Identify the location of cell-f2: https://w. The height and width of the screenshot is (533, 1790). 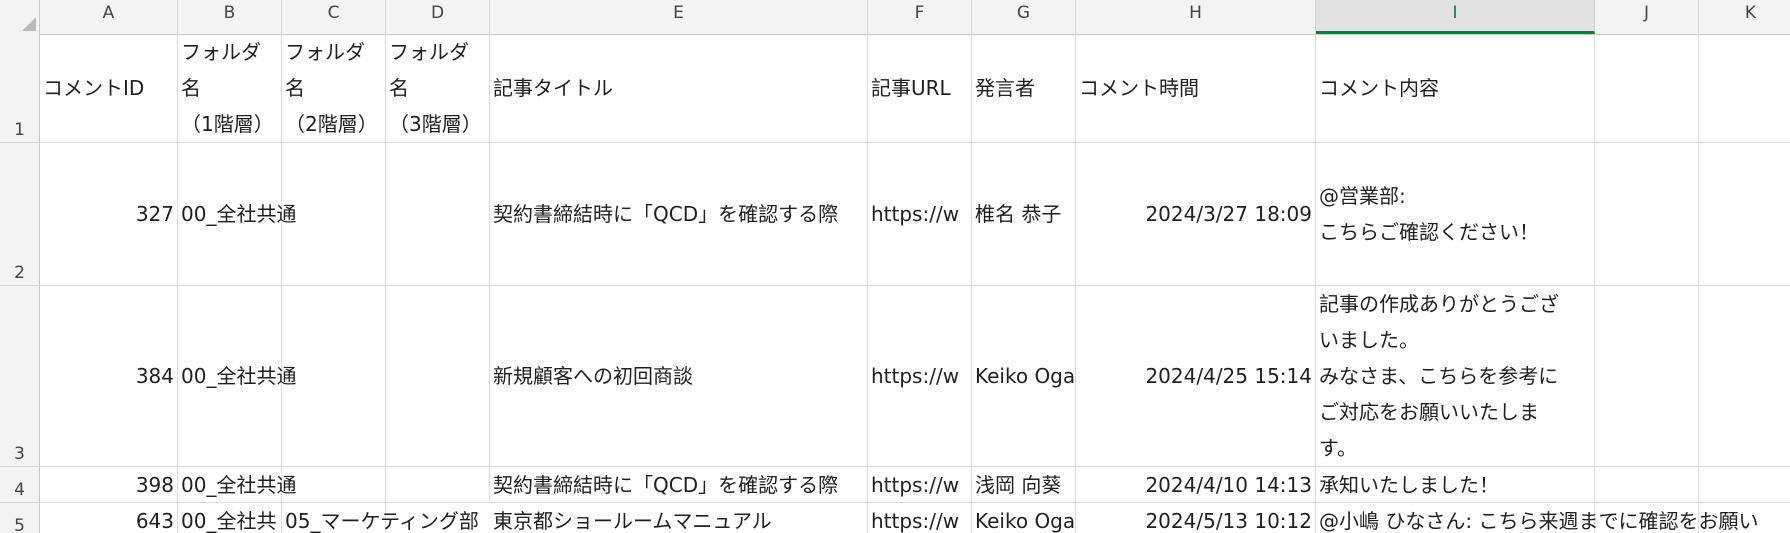
(920, 214).